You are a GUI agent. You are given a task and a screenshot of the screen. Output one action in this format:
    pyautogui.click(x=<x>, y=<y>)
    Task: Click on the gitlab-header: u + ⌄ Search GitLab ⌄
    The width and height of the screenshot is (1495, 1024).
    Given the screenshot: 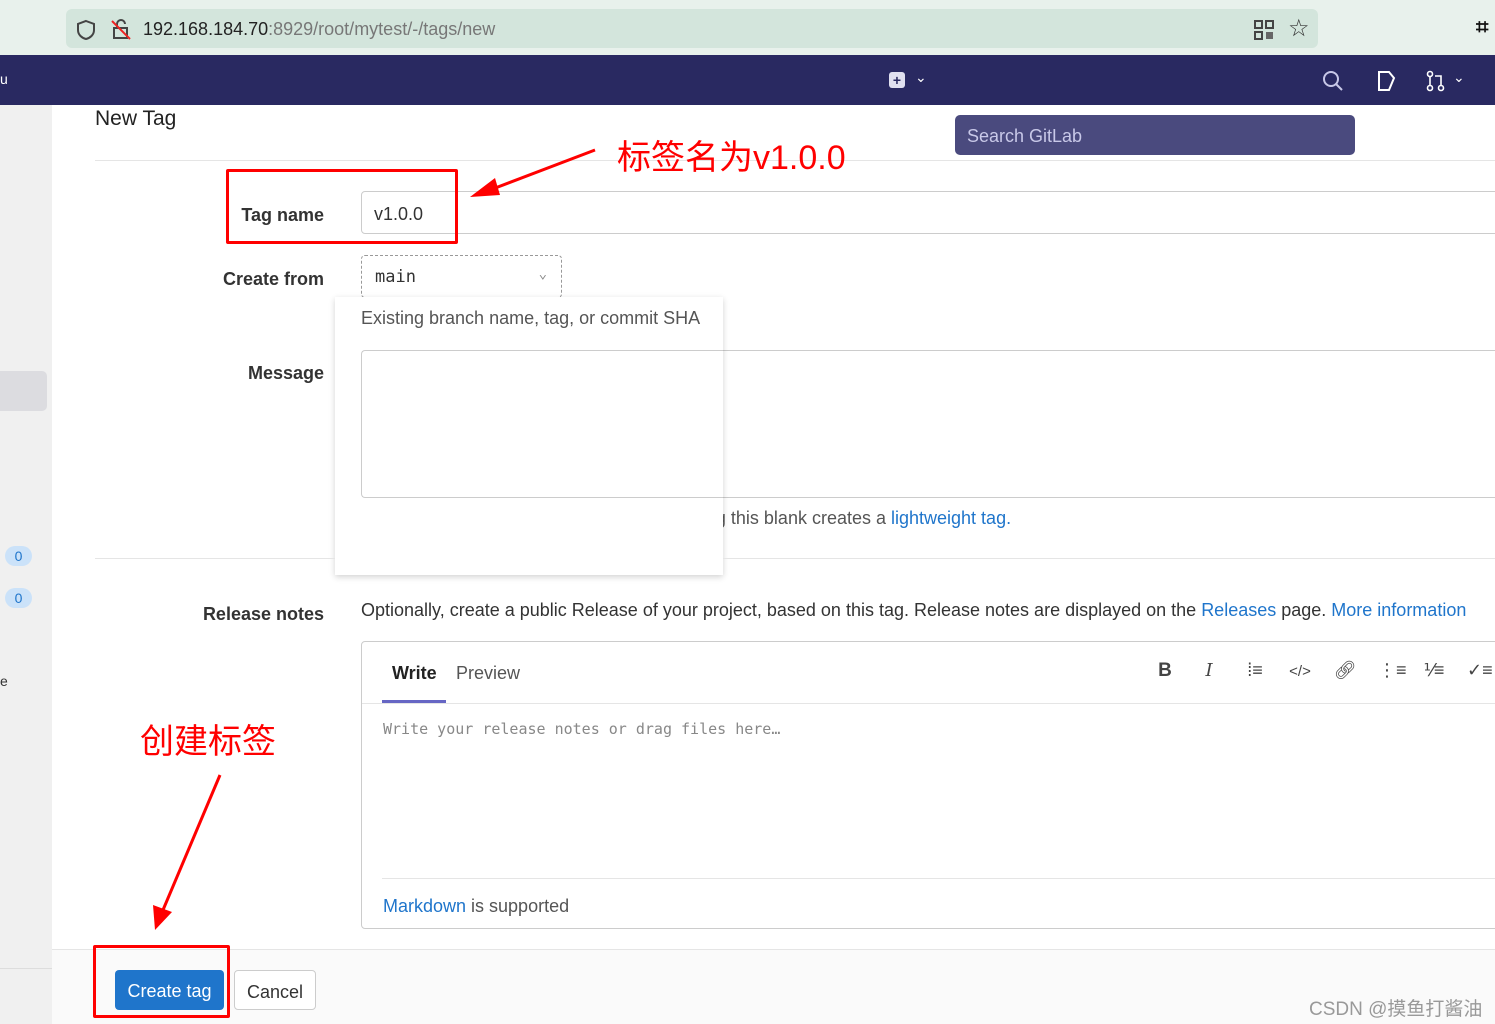 What is the action you would take?
    pyautogui.click(x=747, y=105)
    